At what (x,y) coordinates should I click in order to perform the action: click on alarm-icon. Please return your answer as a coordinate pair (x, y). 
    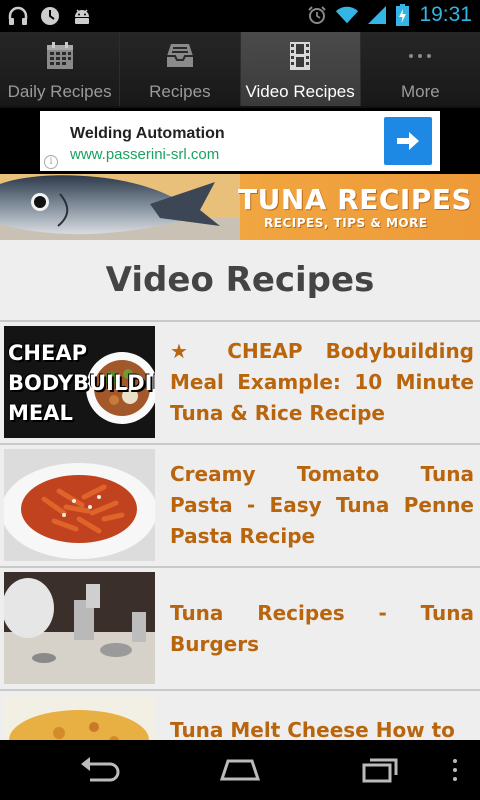
    Looking at the image, I should click on (317, 15).